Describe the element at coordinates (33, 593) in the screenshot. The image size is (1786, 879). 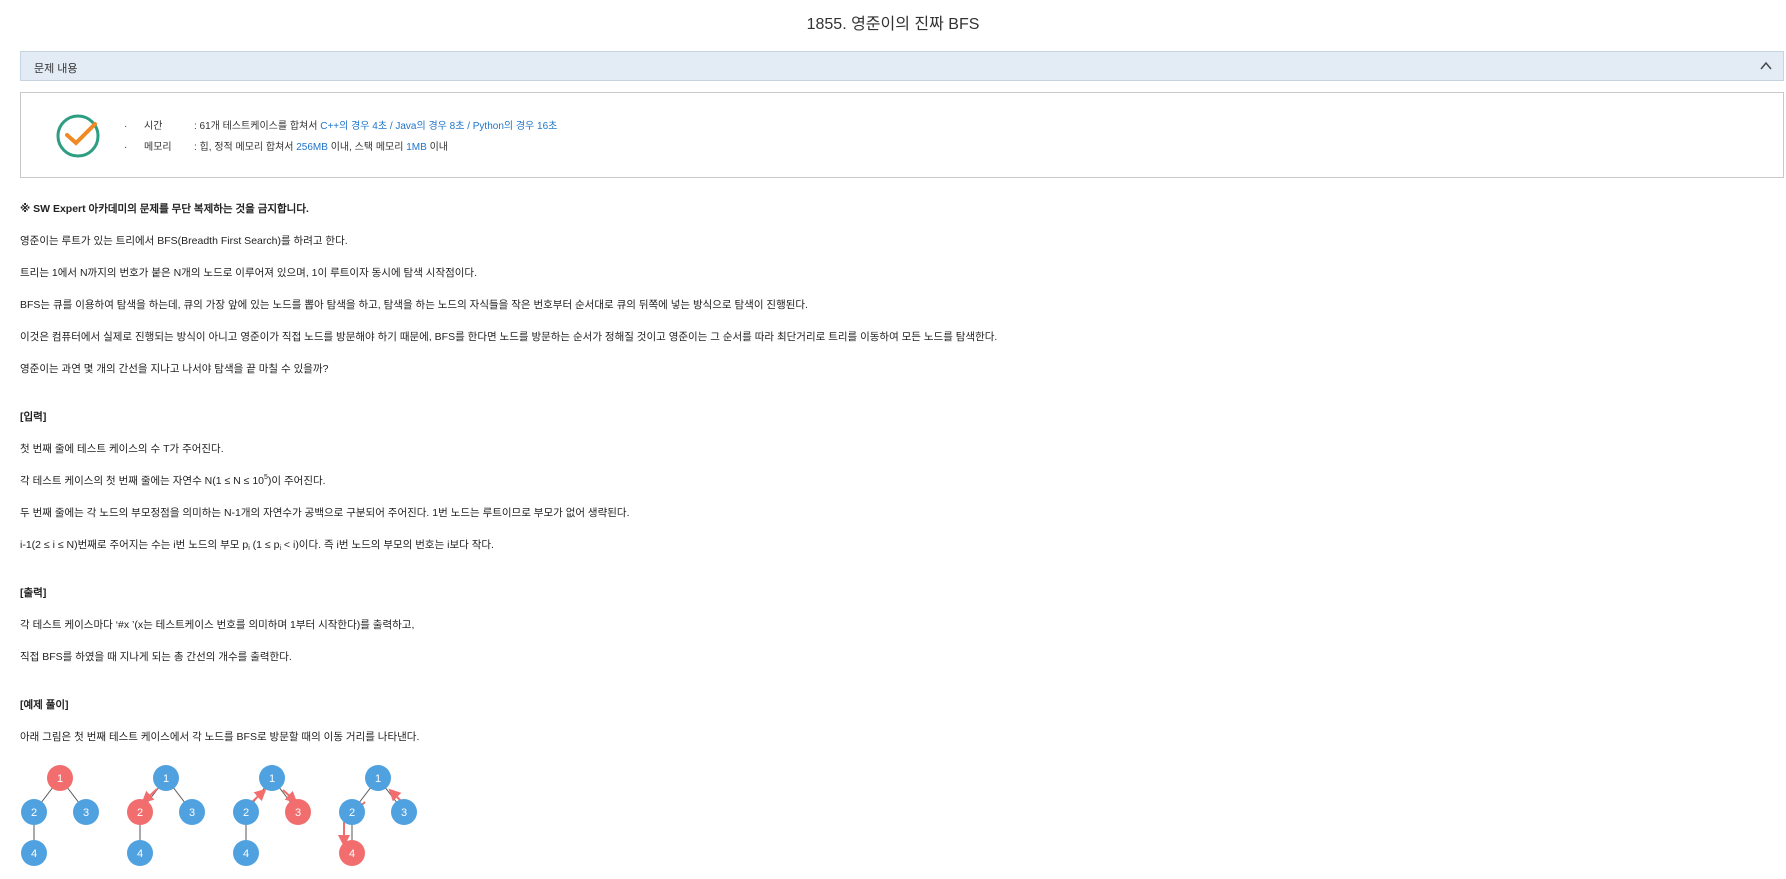
I see `output-heading: [출력]` at that location.